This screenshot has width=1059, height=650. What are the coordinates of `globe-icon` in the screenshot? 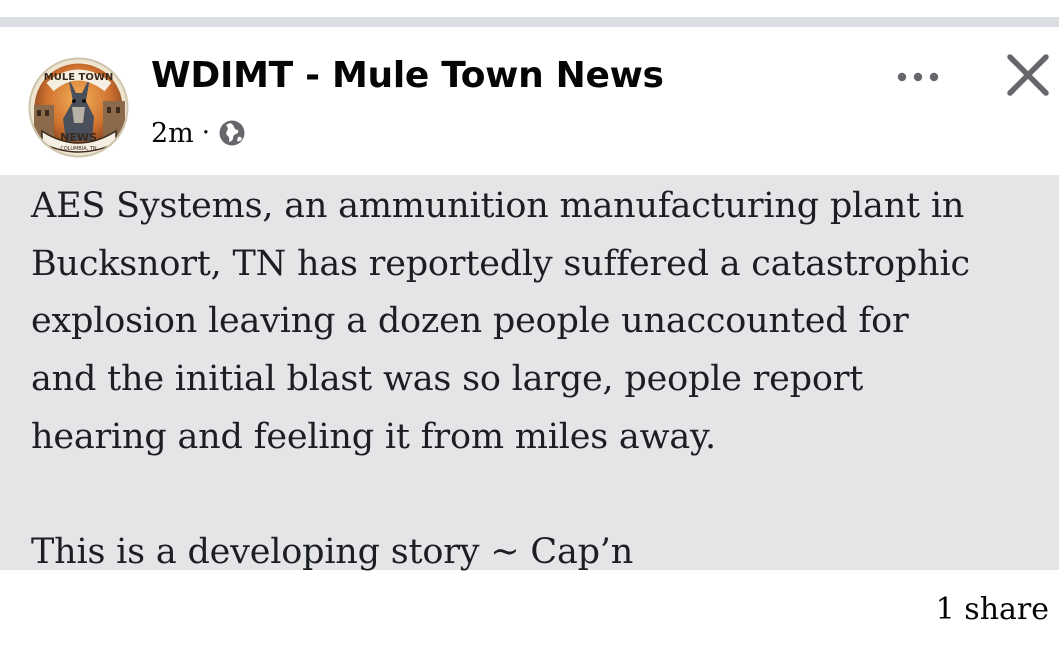 It's located at (232, 133).